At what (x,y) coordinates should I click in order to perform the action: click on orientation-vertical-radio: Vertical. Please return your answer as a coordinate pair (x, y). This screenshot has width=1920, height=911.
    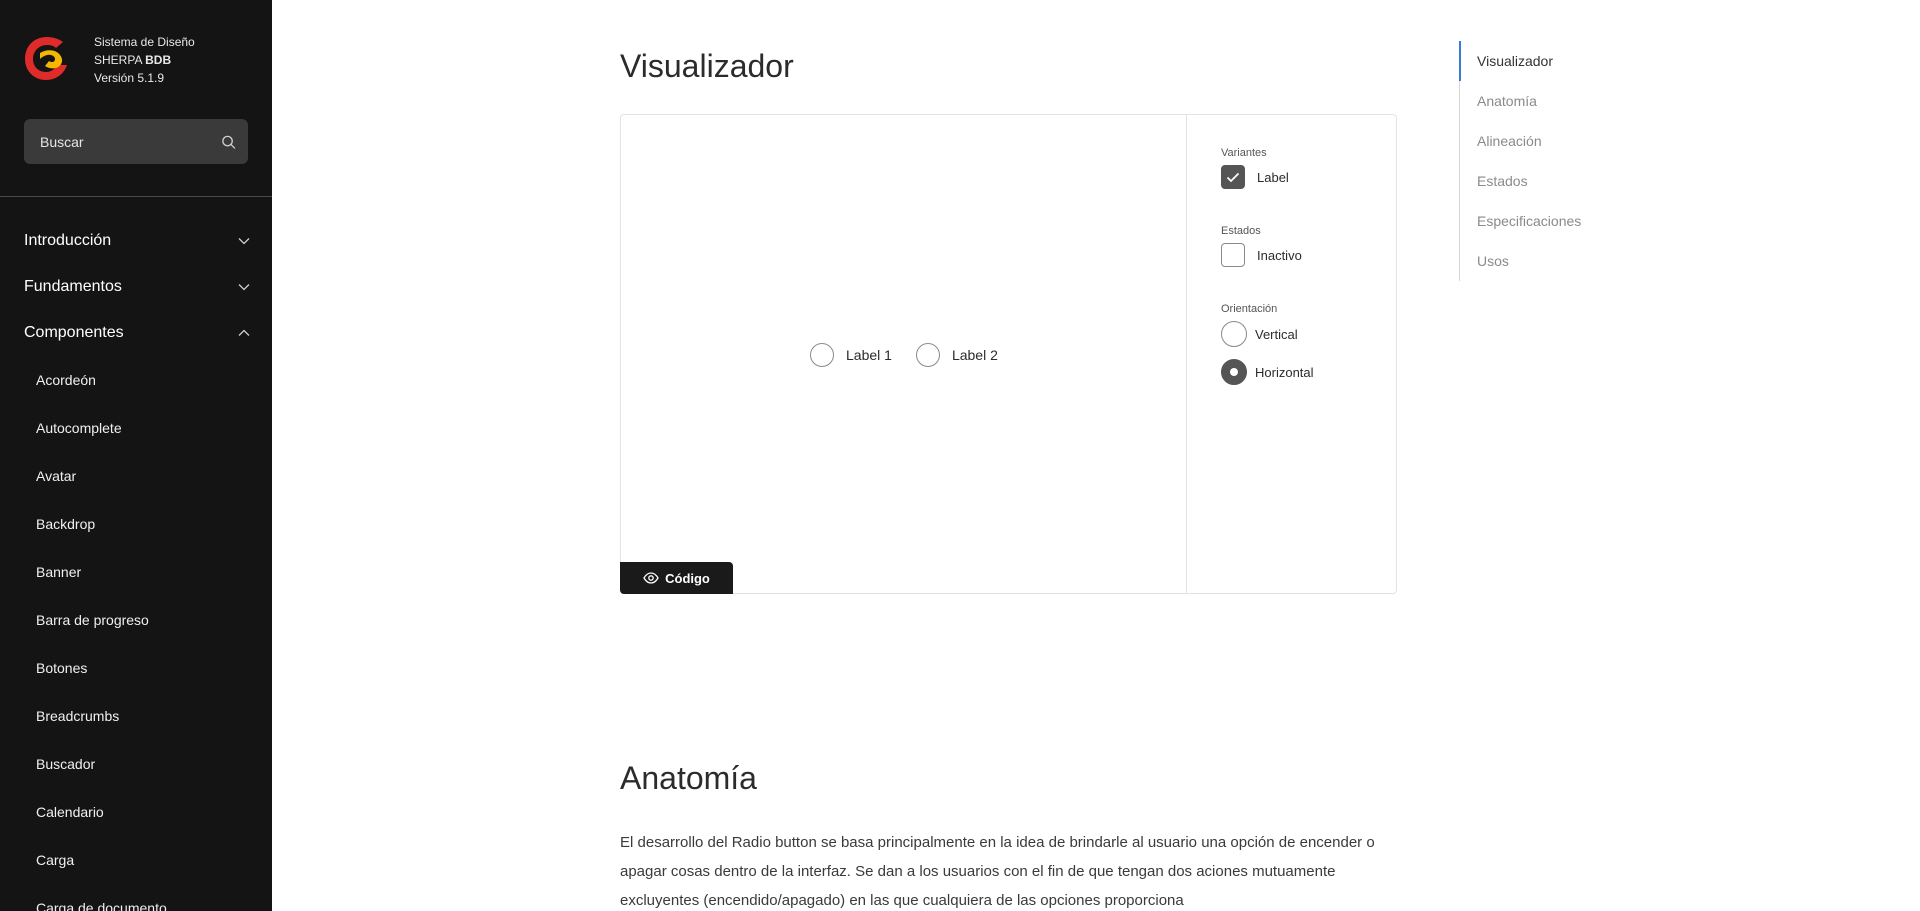
    Looking at the image, I should click on (1306, 334).